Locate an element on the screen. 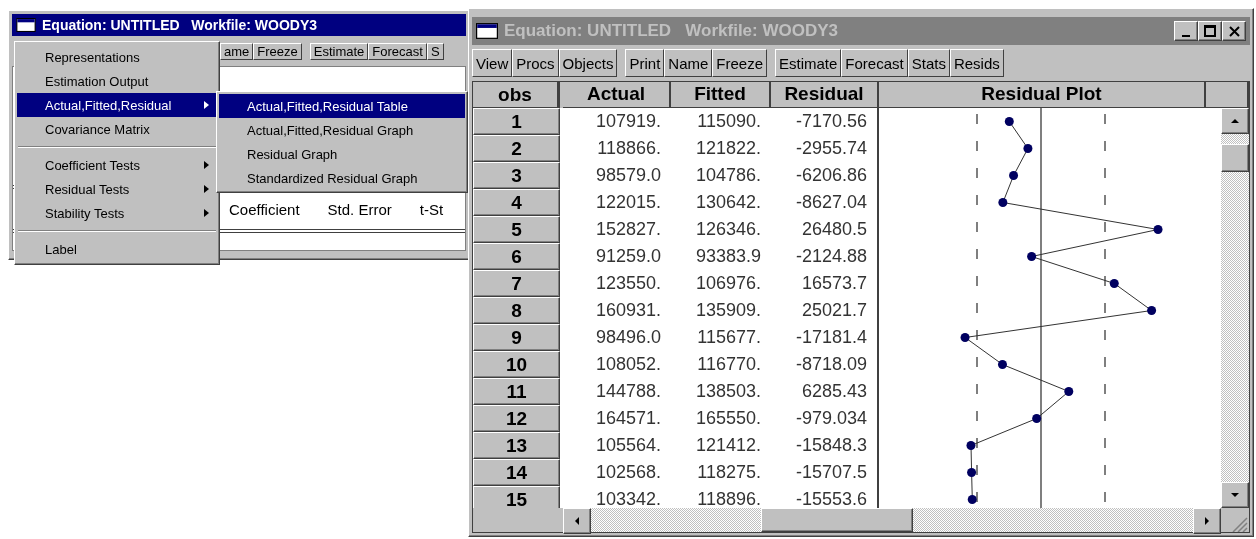  menu-item: Actual,Fitted,Residual Table is located at coordinates (342, 106).